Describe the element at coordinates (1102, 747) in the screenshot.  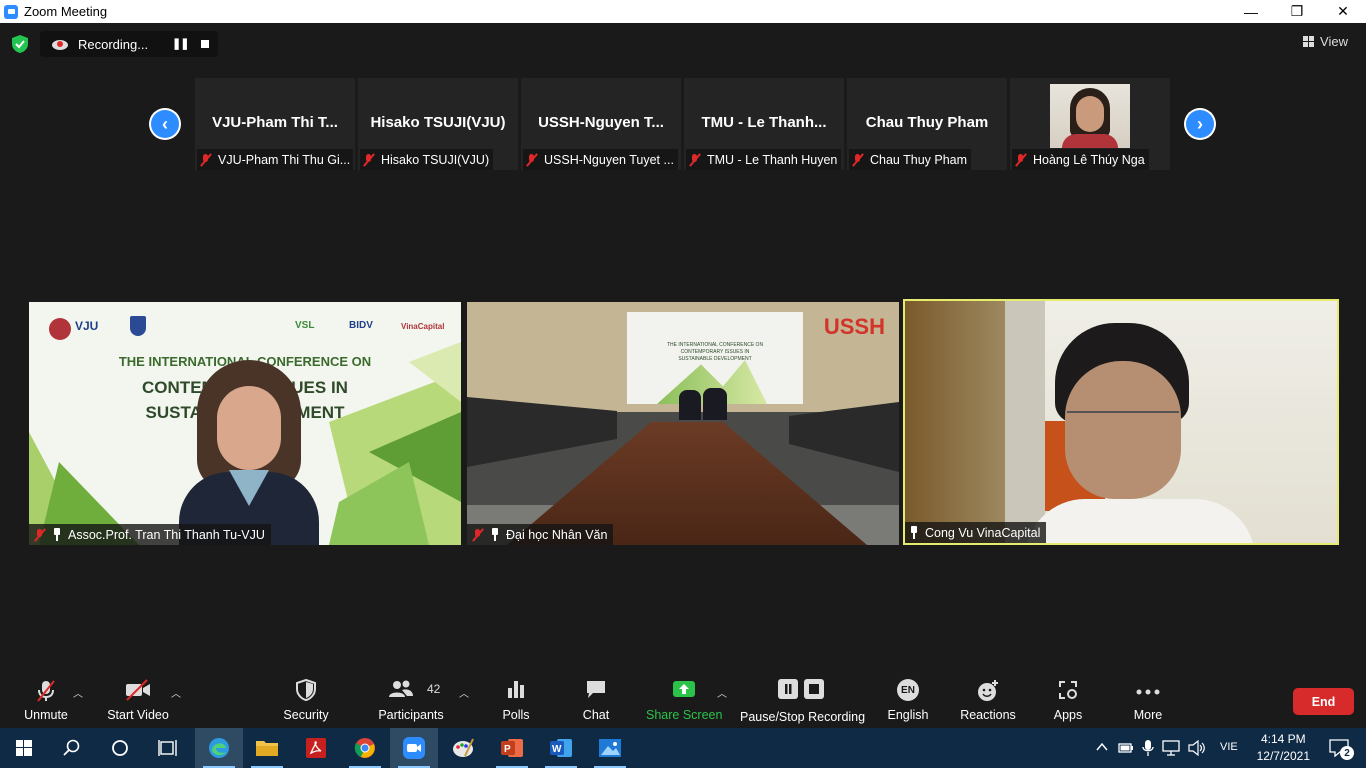
I see `tray-overflow-chevron-icon` at that location.